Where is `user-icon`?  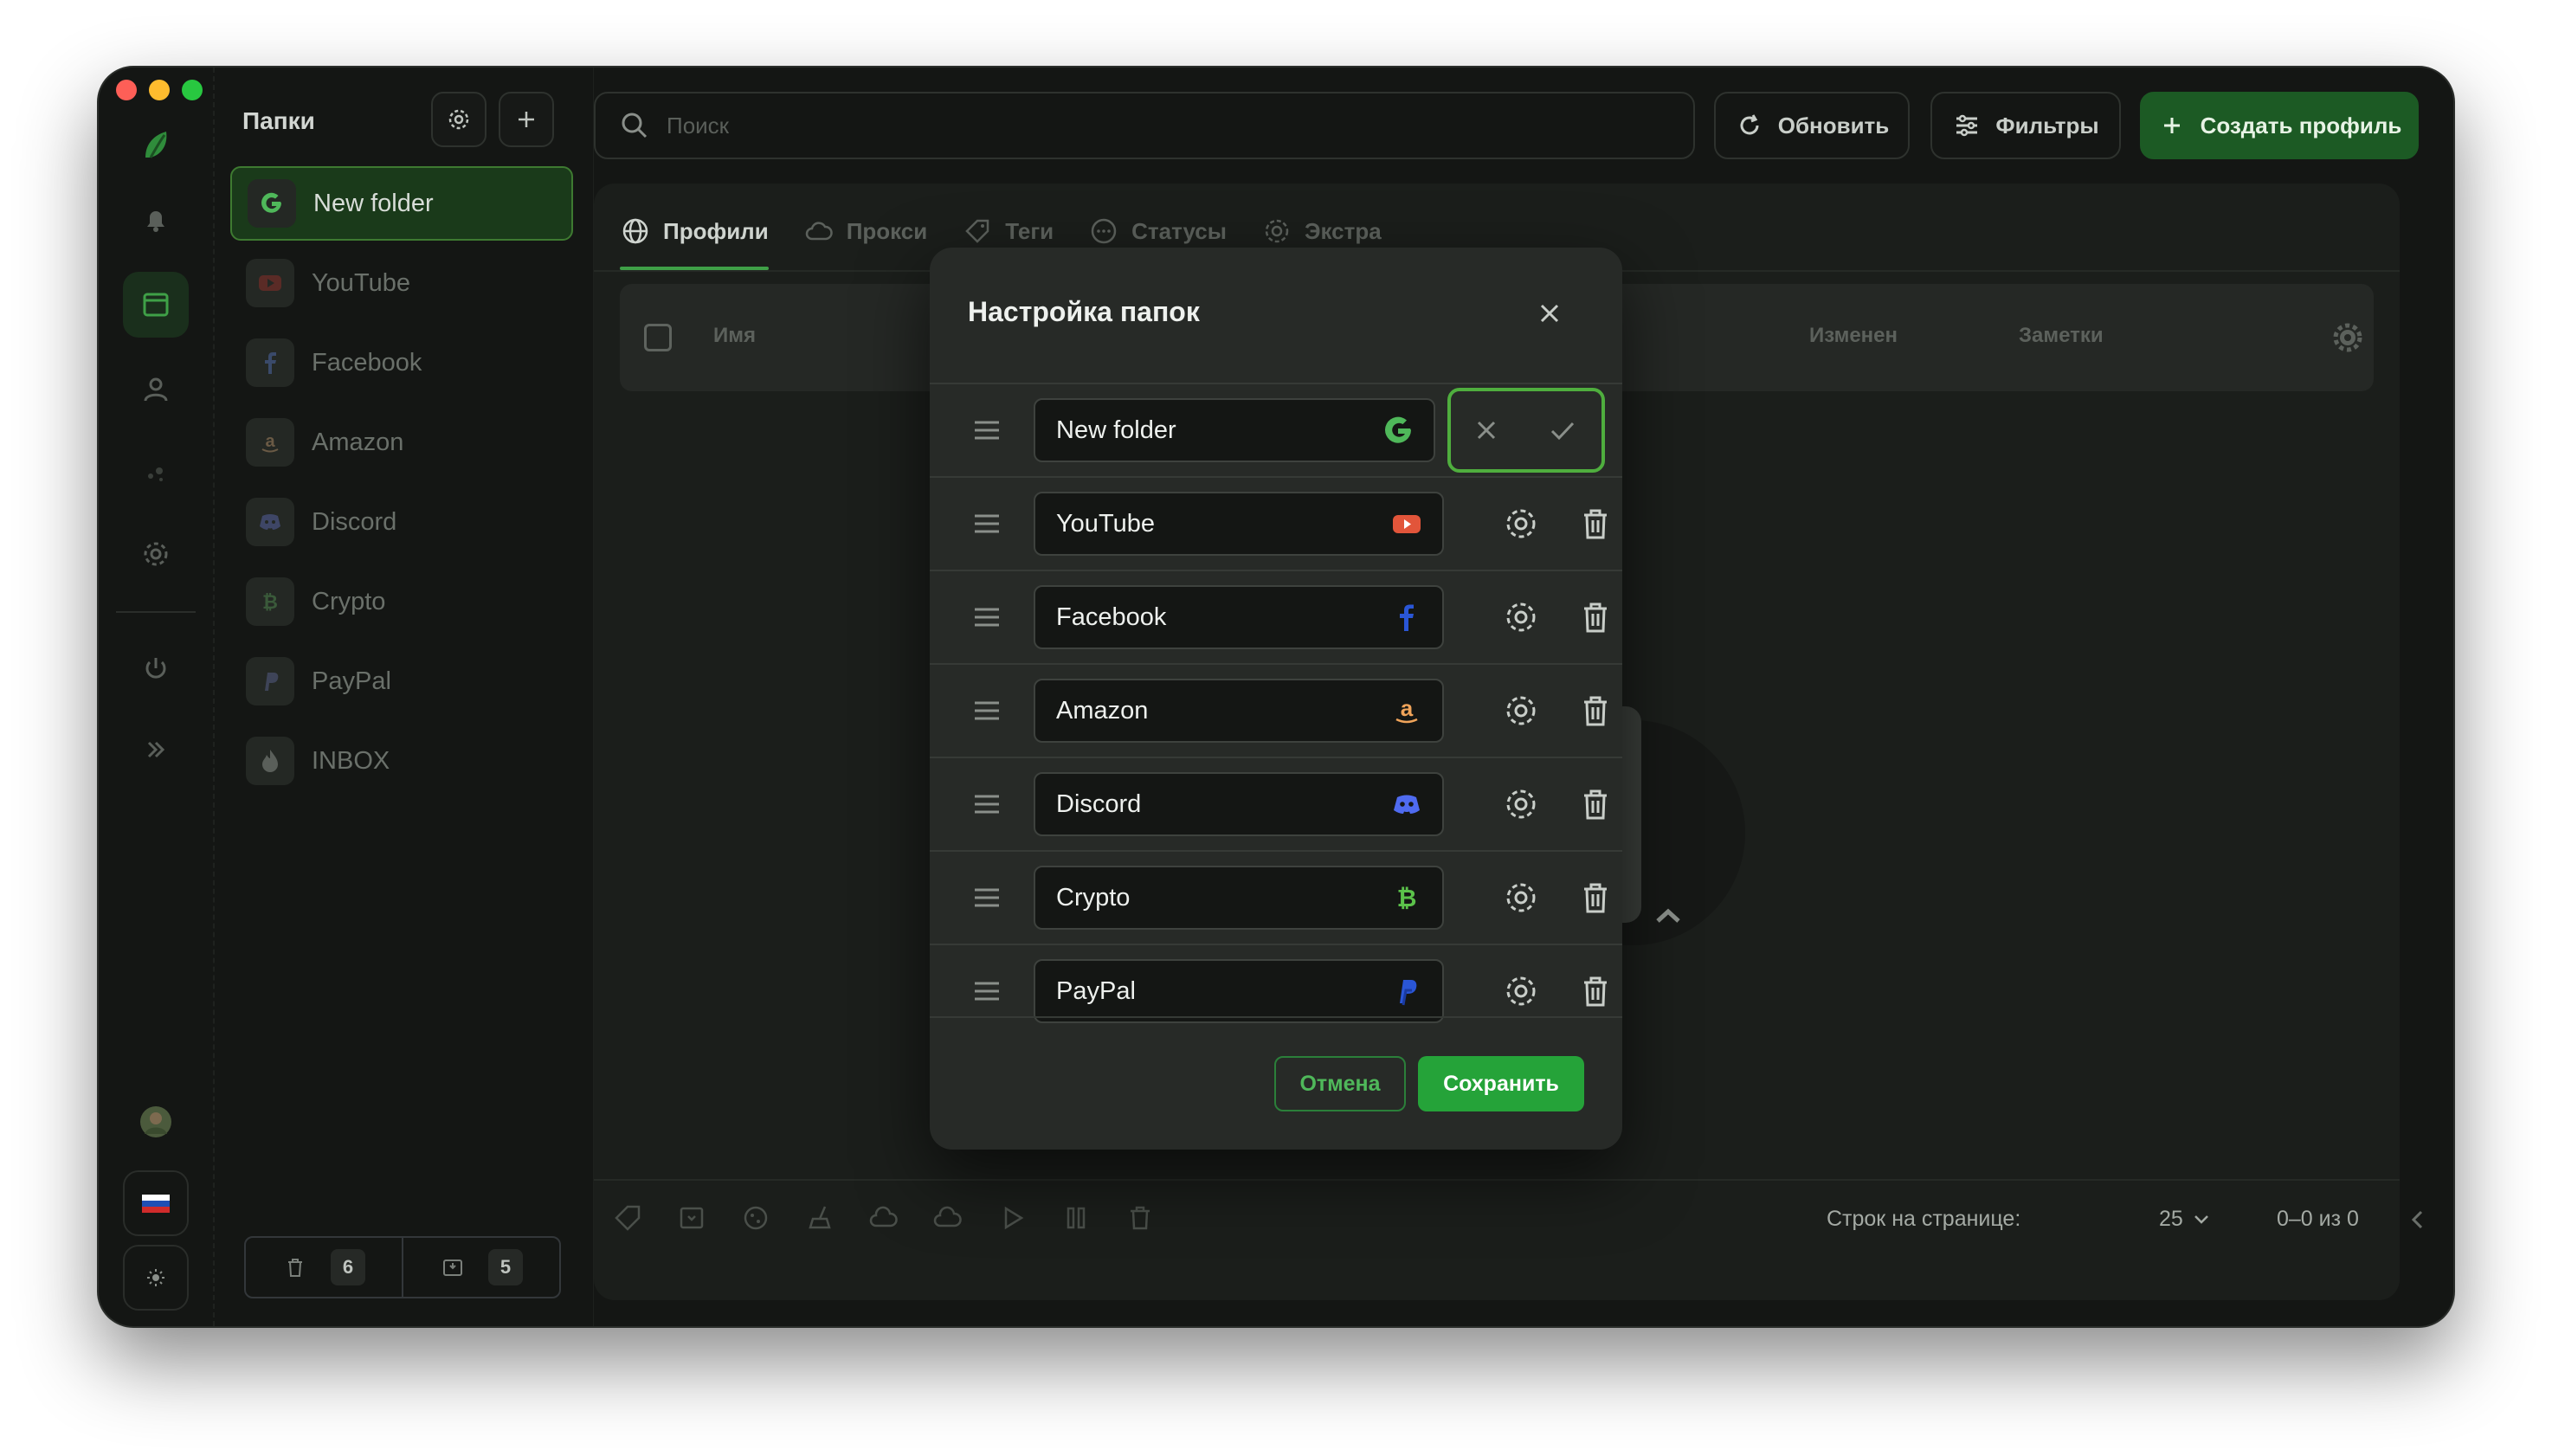 user-icon is located at coordinates (156, 389).